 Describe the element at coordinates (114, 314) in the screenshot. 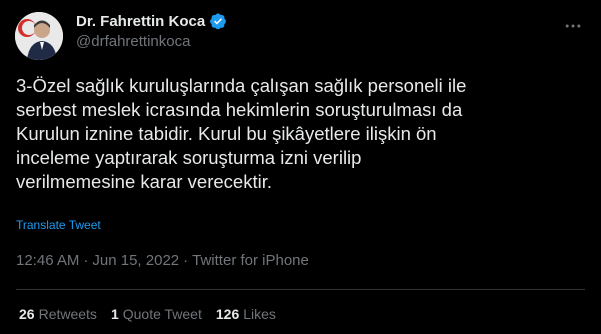

I see `quotes-count: 1` at that location.